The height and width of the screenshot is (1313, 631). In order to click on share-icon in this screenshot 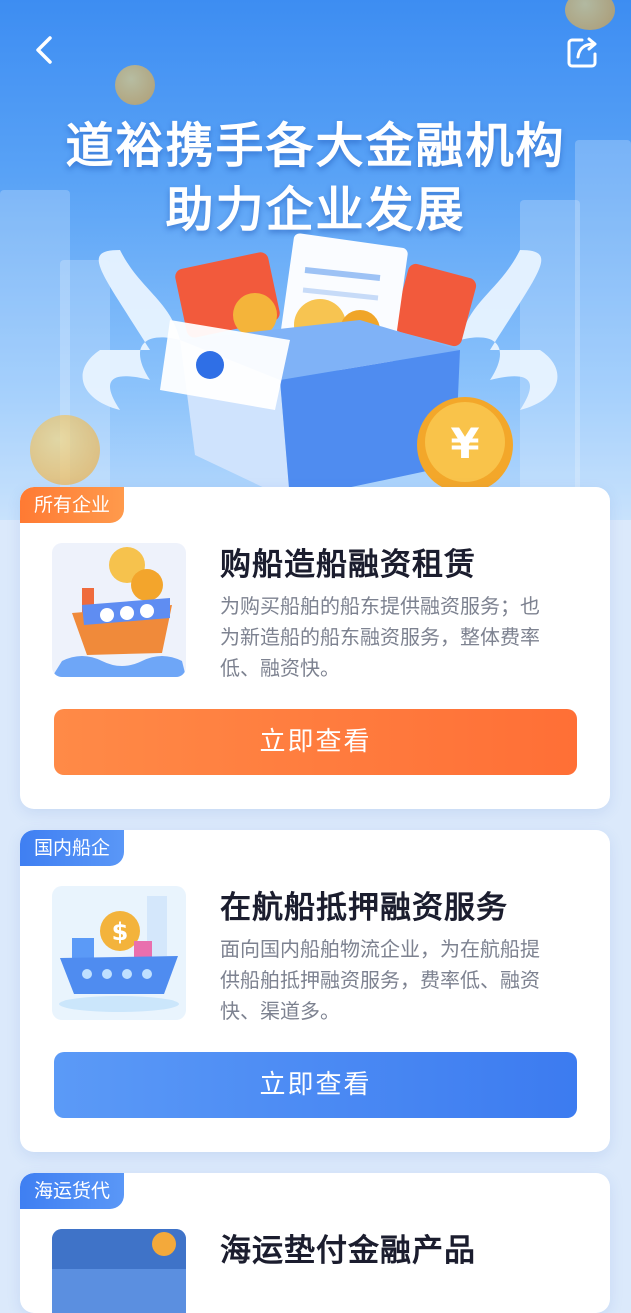, I will do `click(582, 52)`.